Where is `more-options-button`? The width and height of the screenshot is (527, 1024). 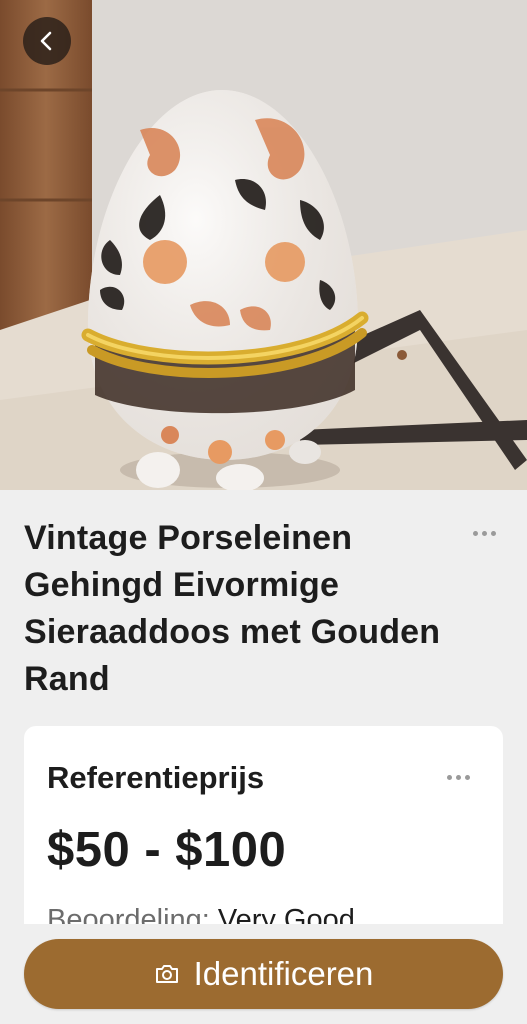
more-options-button is located at coordinates (484, 533).